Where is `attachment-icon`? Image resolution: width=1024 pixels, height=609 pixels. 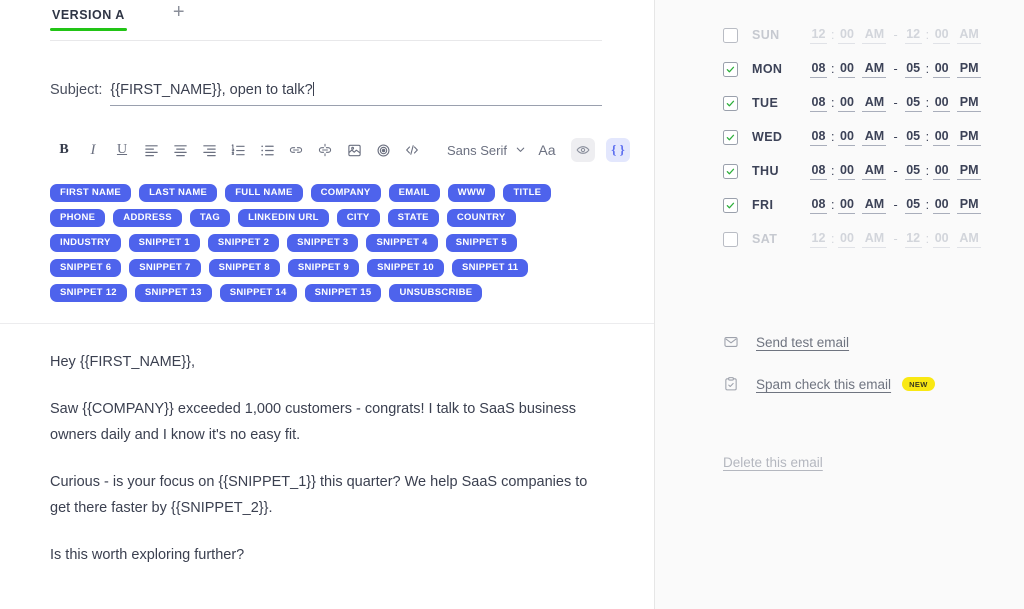
attachment-icon is located at coordinates (383, 150).